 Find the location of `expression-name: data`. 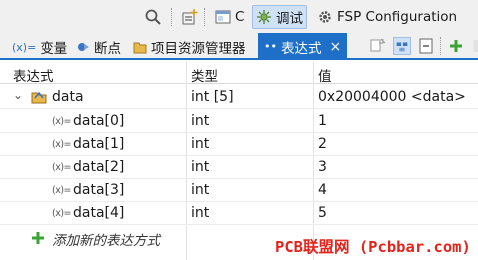

expression-name: data is located at coordinates (68, 97).